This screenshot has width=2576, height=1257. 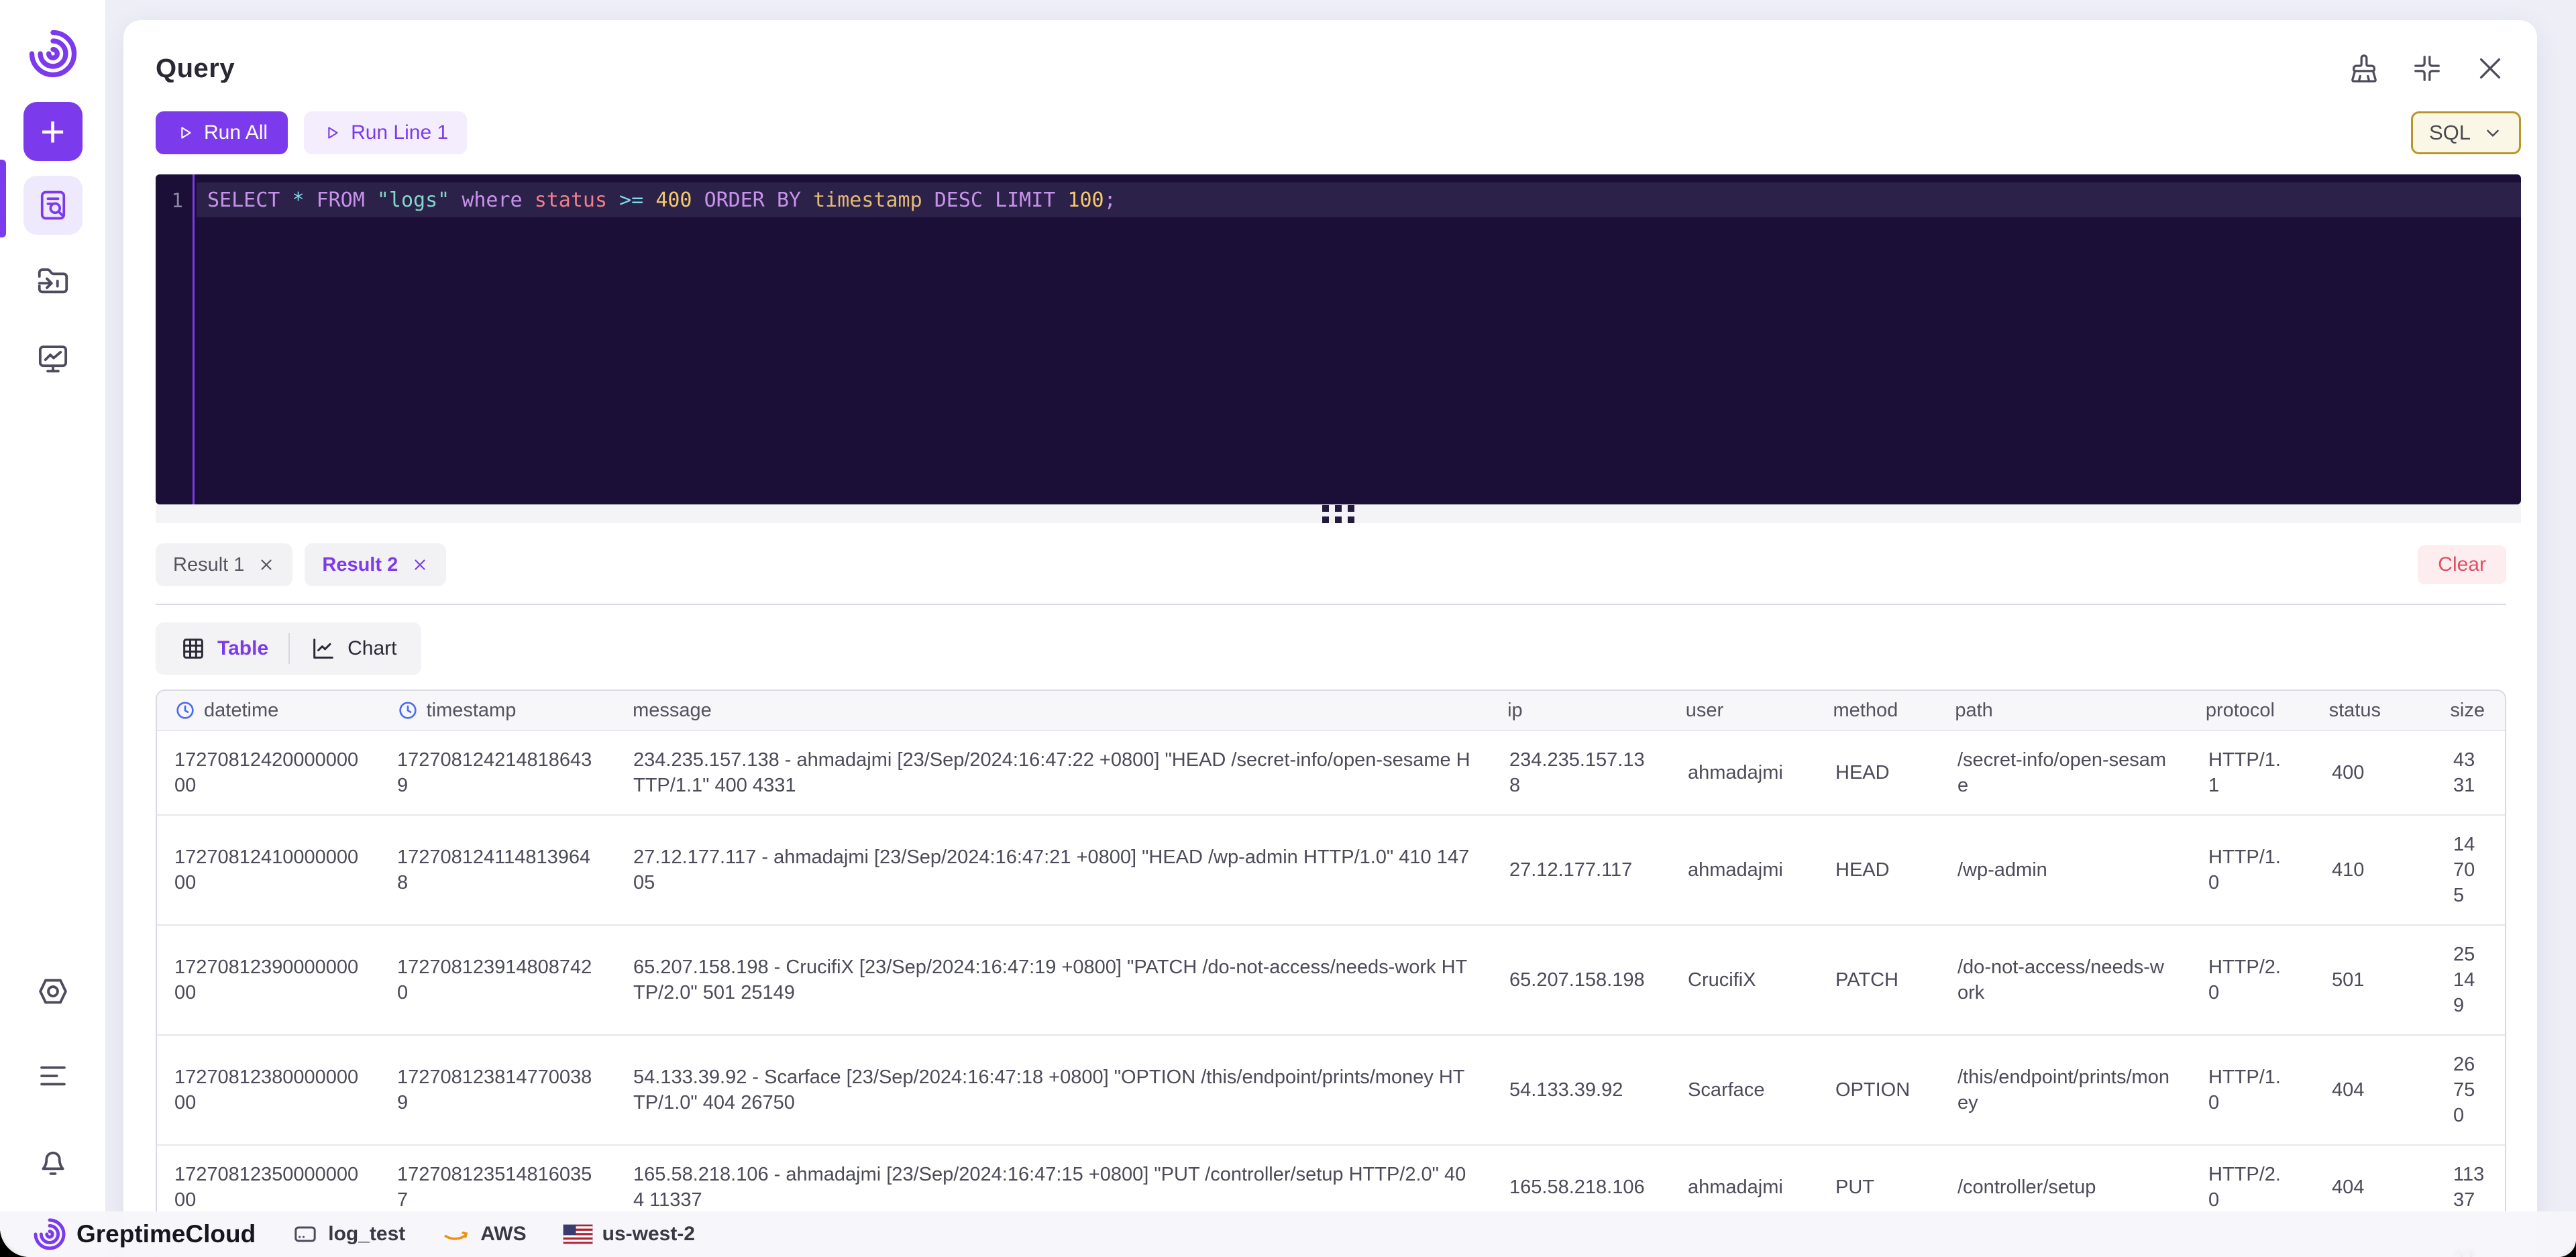 I want to click on cell-datetime: 1727081239000000000, so click(x=266, y=980).